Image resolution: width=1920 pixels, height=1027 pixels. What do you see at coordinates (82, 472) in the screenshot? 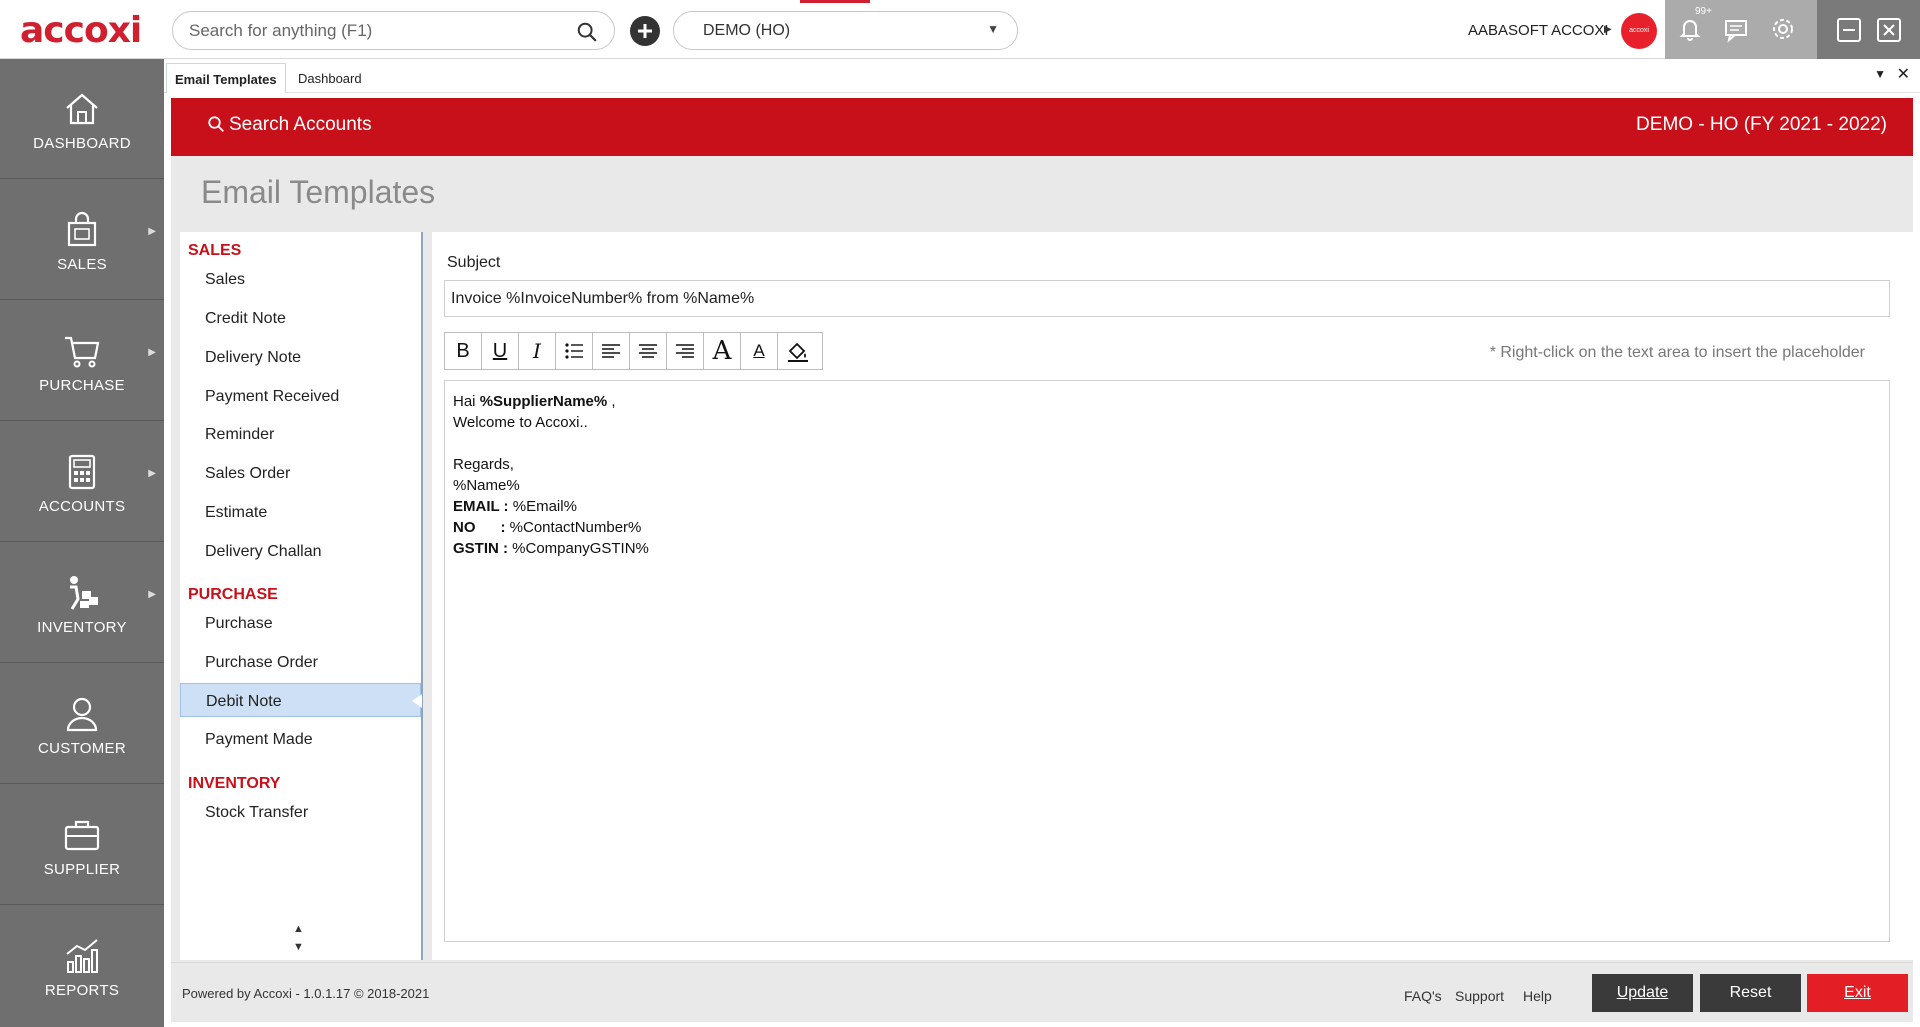
I see `calculator-icon` at bounding box center [82, 472].